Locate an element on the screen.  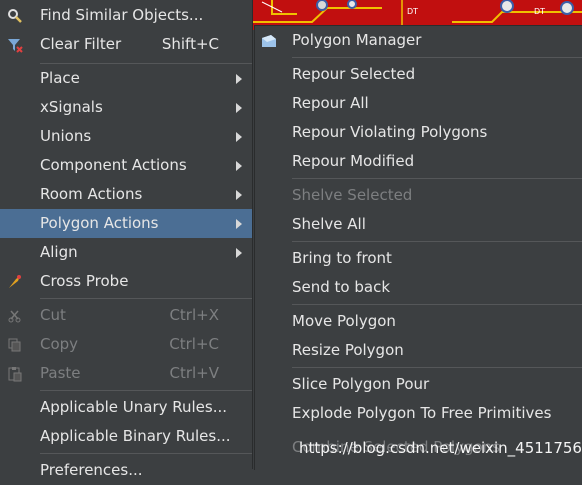
shortcut-label: Ctrl+C is located at coordinates (194, 344).